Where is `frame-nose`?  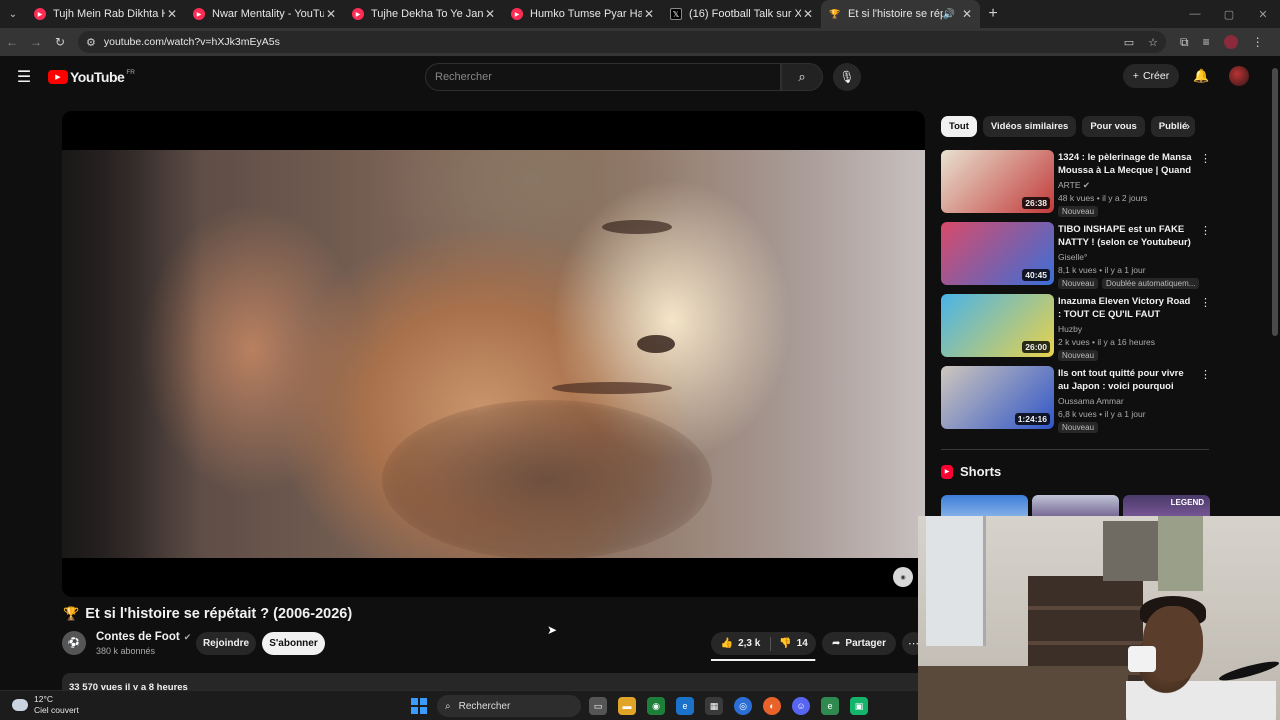 frame-nose is located at coordinates (656, 344).